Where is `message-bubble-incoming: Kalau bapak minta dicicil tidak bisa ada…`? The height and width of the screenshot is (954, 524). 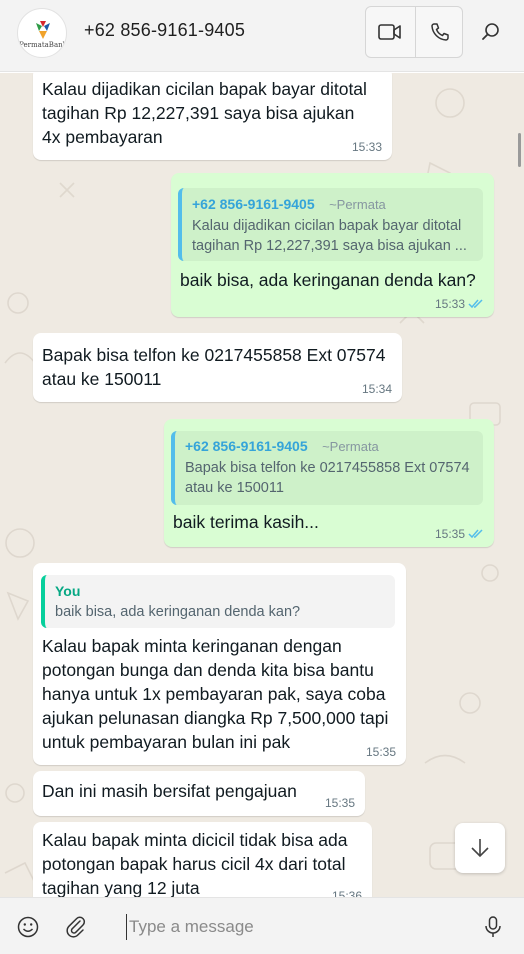 message-bubble-incoming: Kalau bapak minta dicicil tidak bisa ada… is located at coordinates (202, 859).